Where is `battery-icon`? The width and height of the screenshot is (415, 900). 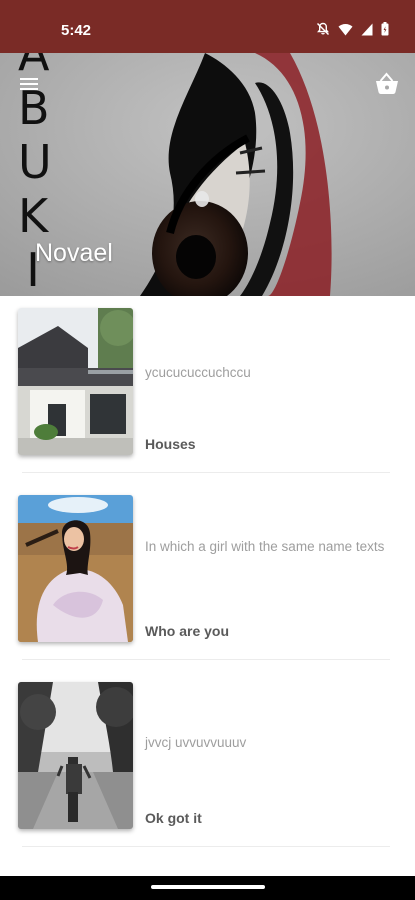 battery-icon is located at coordinates (385, 29).